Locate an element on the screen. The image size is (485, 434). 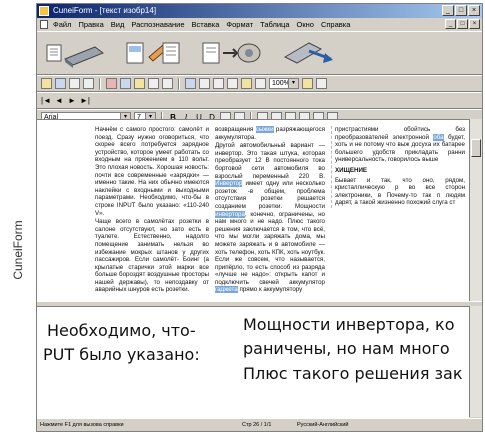
preview-icon is located at coordinates (88, 83).